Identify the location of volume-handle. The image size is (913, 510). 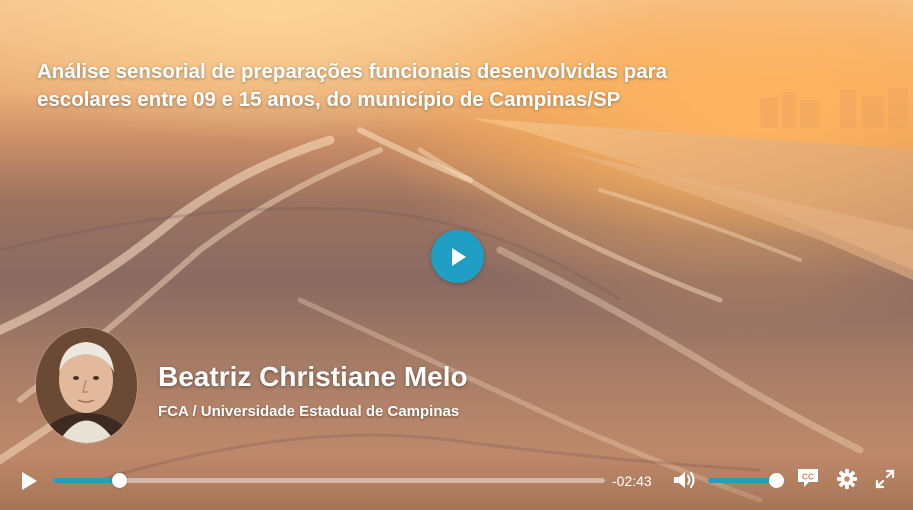
(776, 480).